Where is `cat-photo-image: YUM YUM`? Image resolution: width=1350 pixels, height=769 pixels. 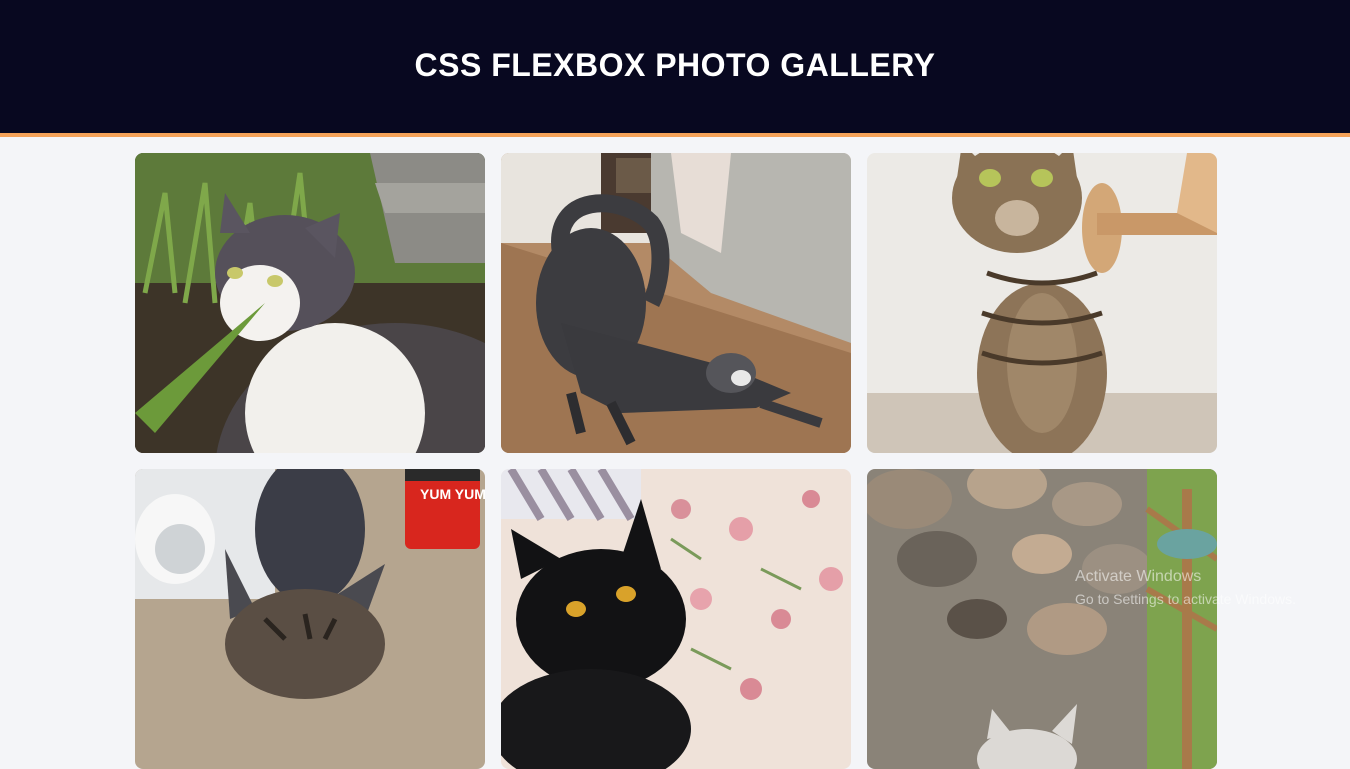
cat-photo-image: YUM YUM is located at coordinates (310, 619).